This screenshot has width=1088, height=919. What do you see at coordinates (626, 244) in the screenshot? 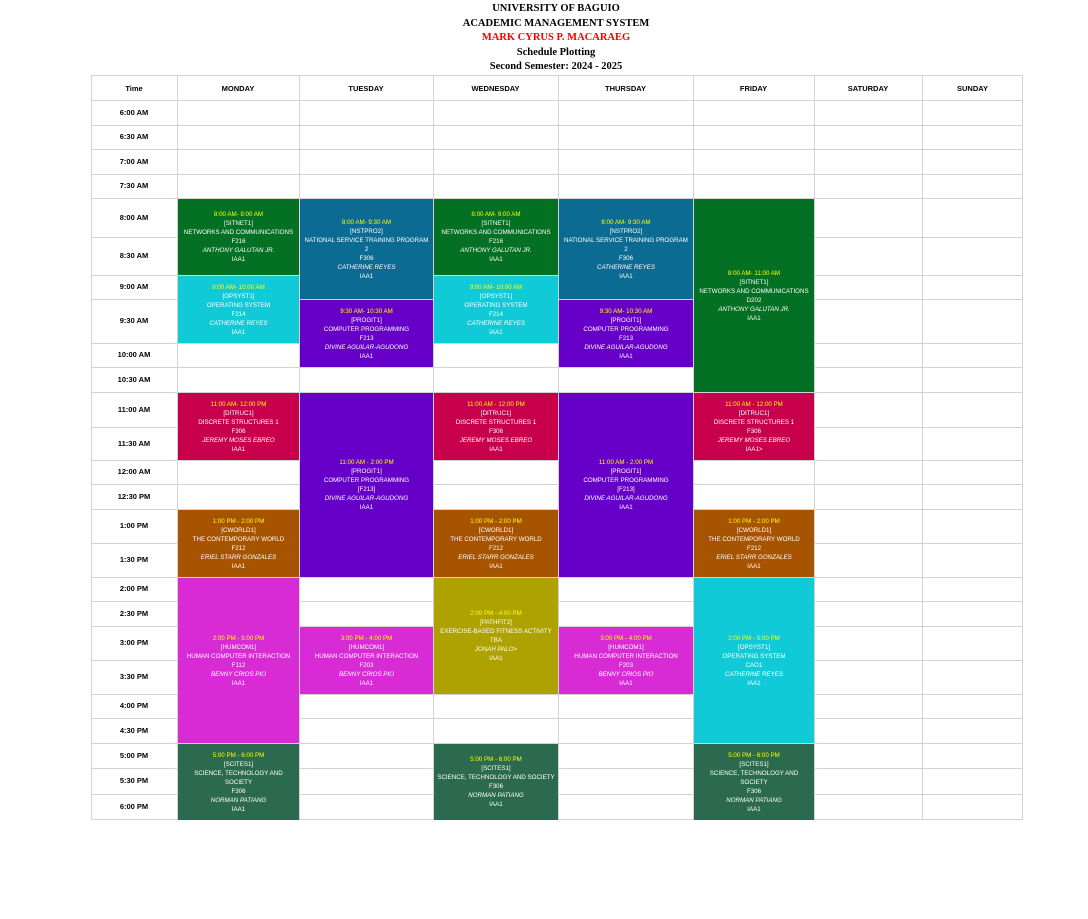
I see `class-title: NATIONAL SERVICE TRAINING PROGRAM 2` at bounding box center [626, 244].